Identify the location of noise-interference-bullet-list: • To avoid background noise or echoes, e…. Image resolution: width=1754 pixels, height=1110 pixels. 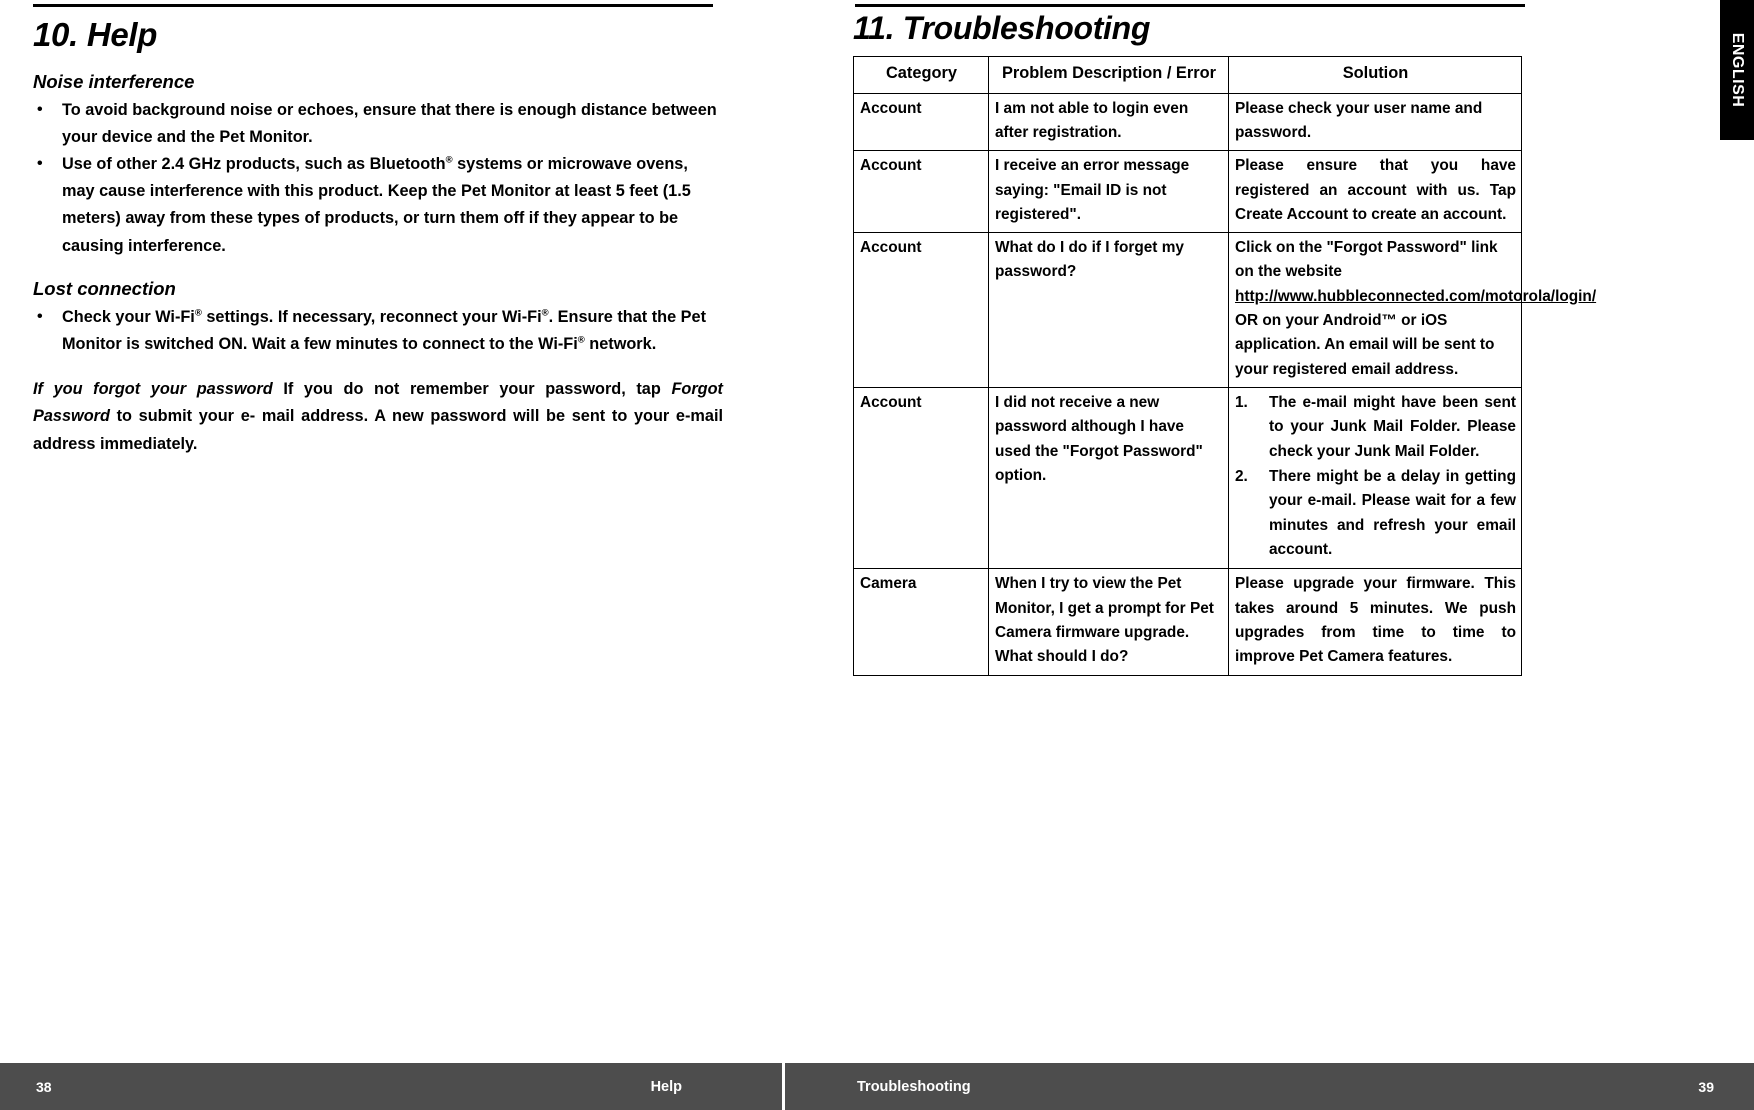
(378, 178).